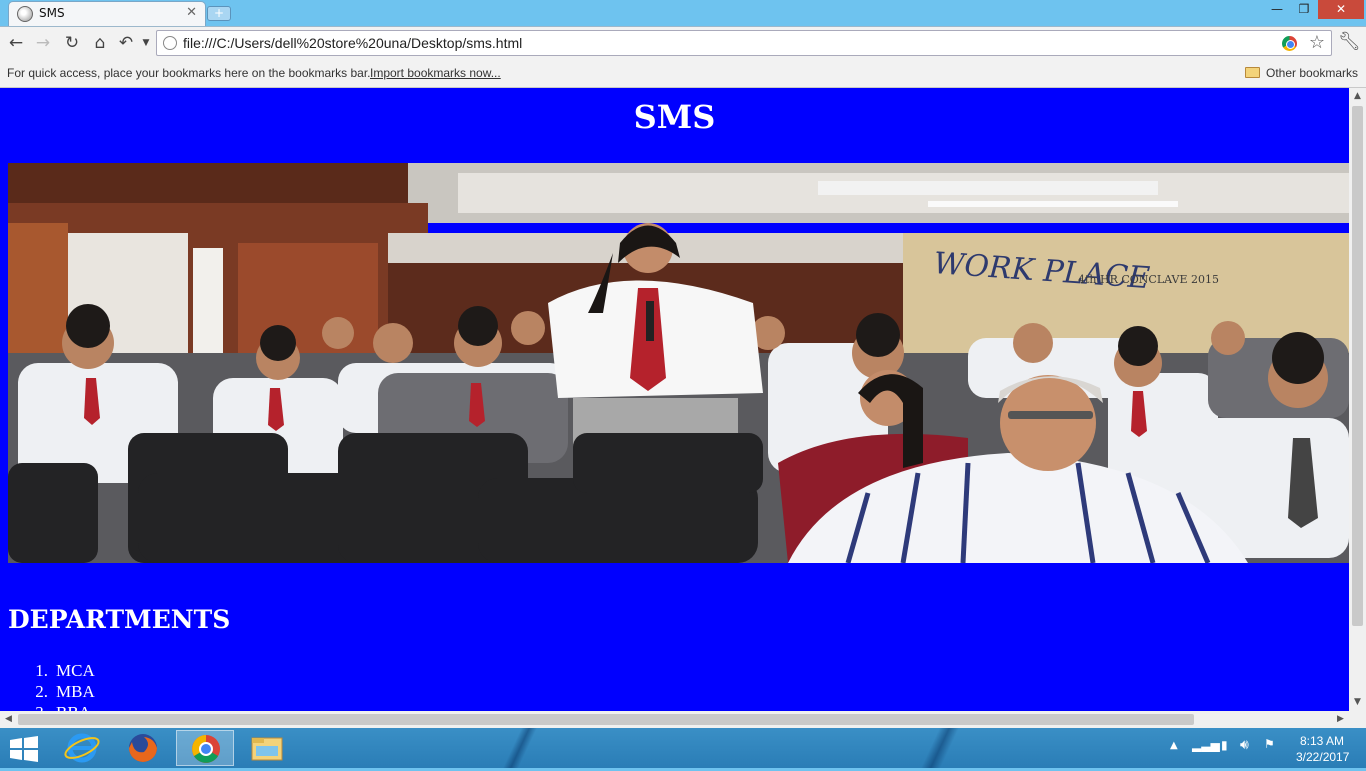  I want to click on wrench-icon: 🔧︎, so click(1349, 41).